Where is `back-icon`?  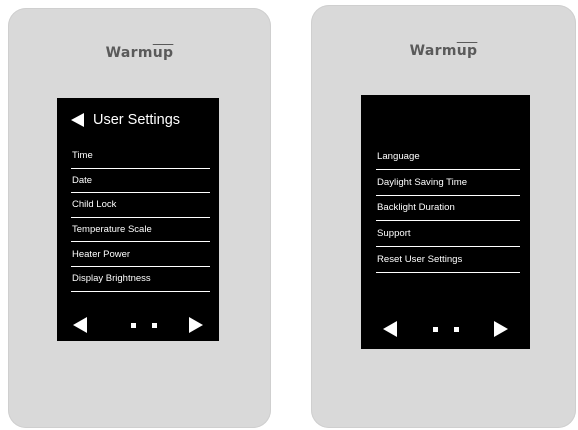 back-icon is located at coordinates (77, 120).